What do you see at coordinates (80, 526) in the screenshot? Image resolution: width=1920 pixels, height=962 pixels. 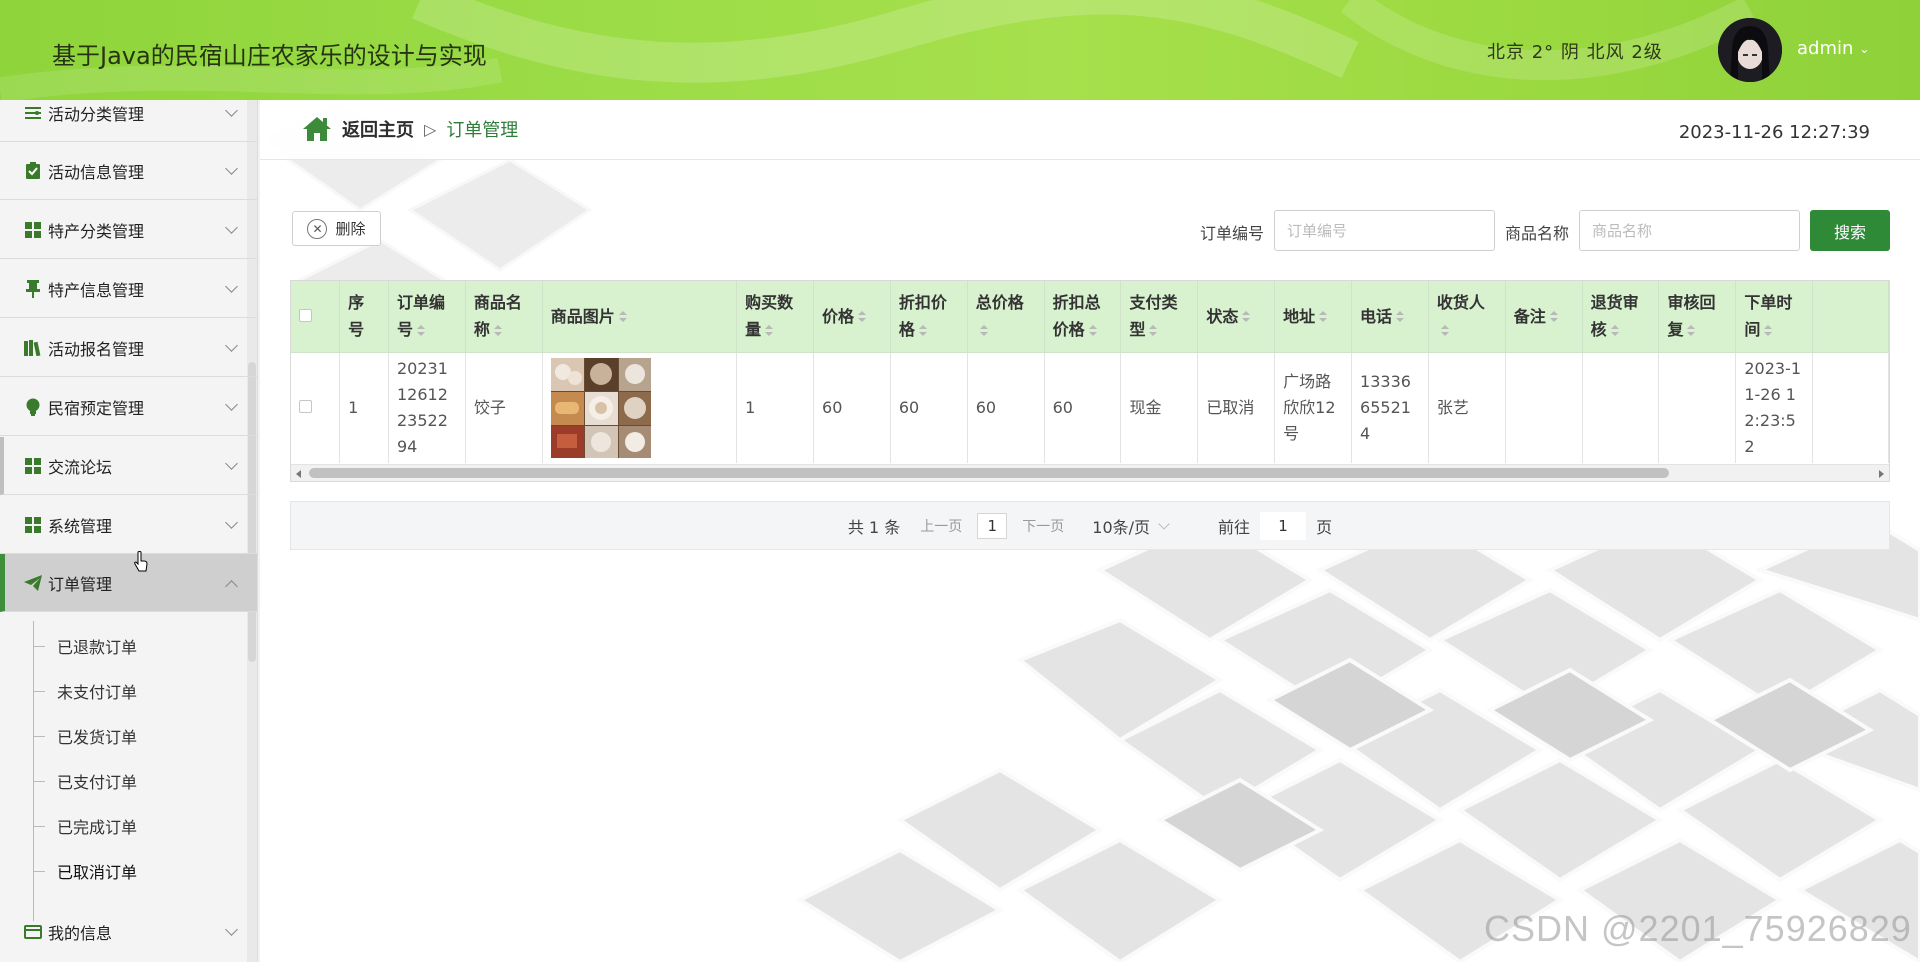 I see `sidebar-item-label: 系统管理` at bounding box center [80, 526].